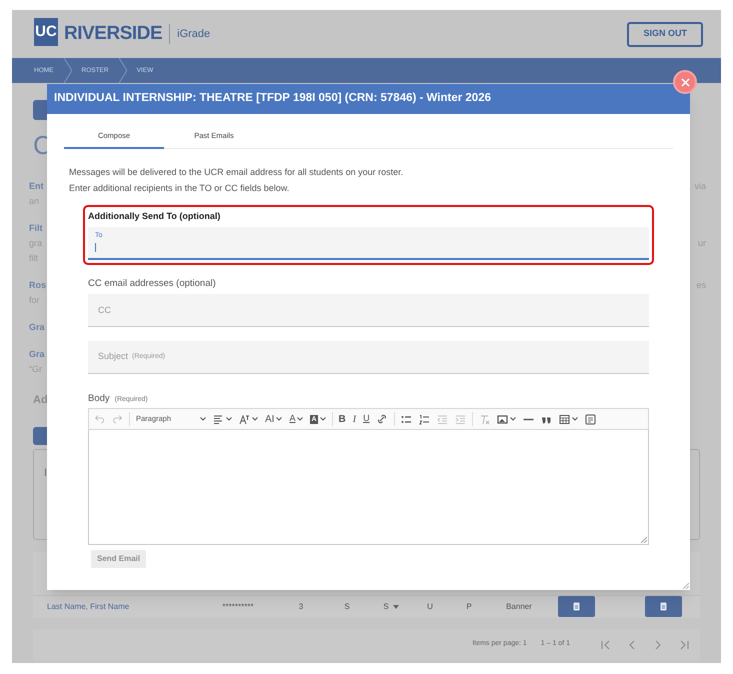  What do you see at coordinates (347, 606) in the screenshot?
I see `table-cell-text: S` at bounding box center [347, 606].